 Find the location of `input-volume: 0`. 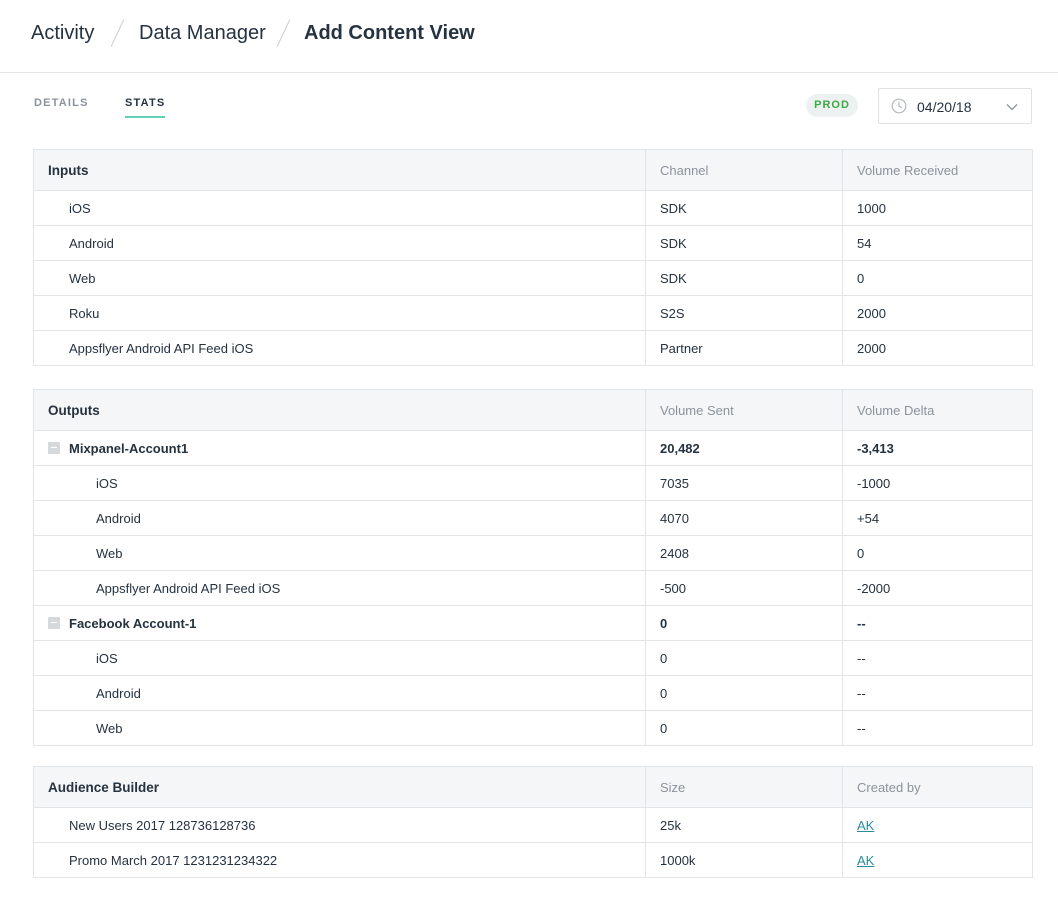

input-volume: 0 is located at coordinates (937, 278).